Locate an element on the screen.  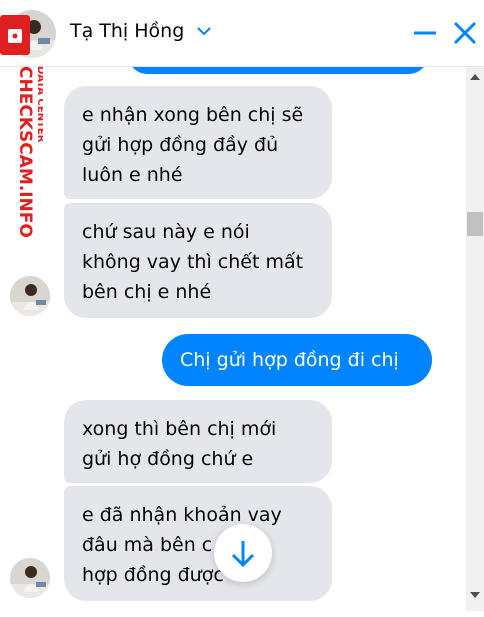
watermark-line2: CHECKSCAM.INFO is located at coordinates (25, 152).